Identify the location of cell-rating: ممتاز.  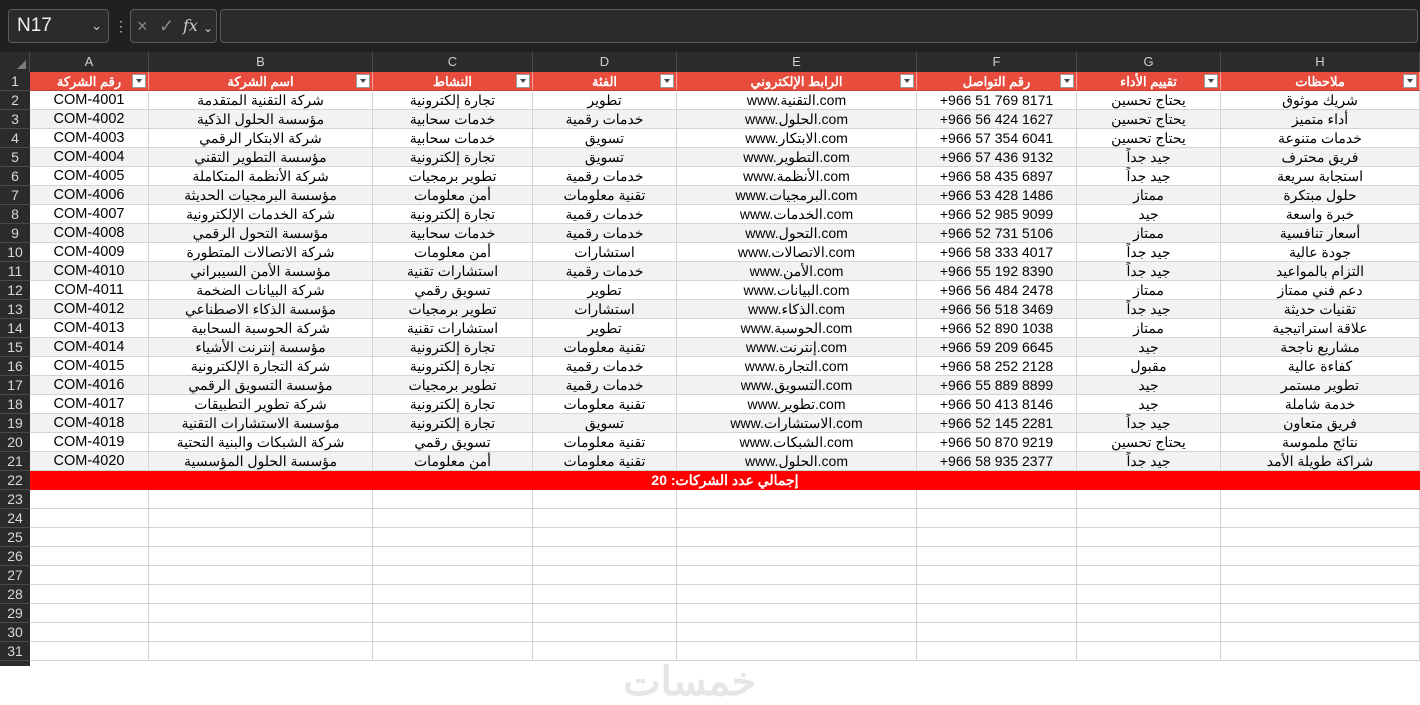
(1149, 195).